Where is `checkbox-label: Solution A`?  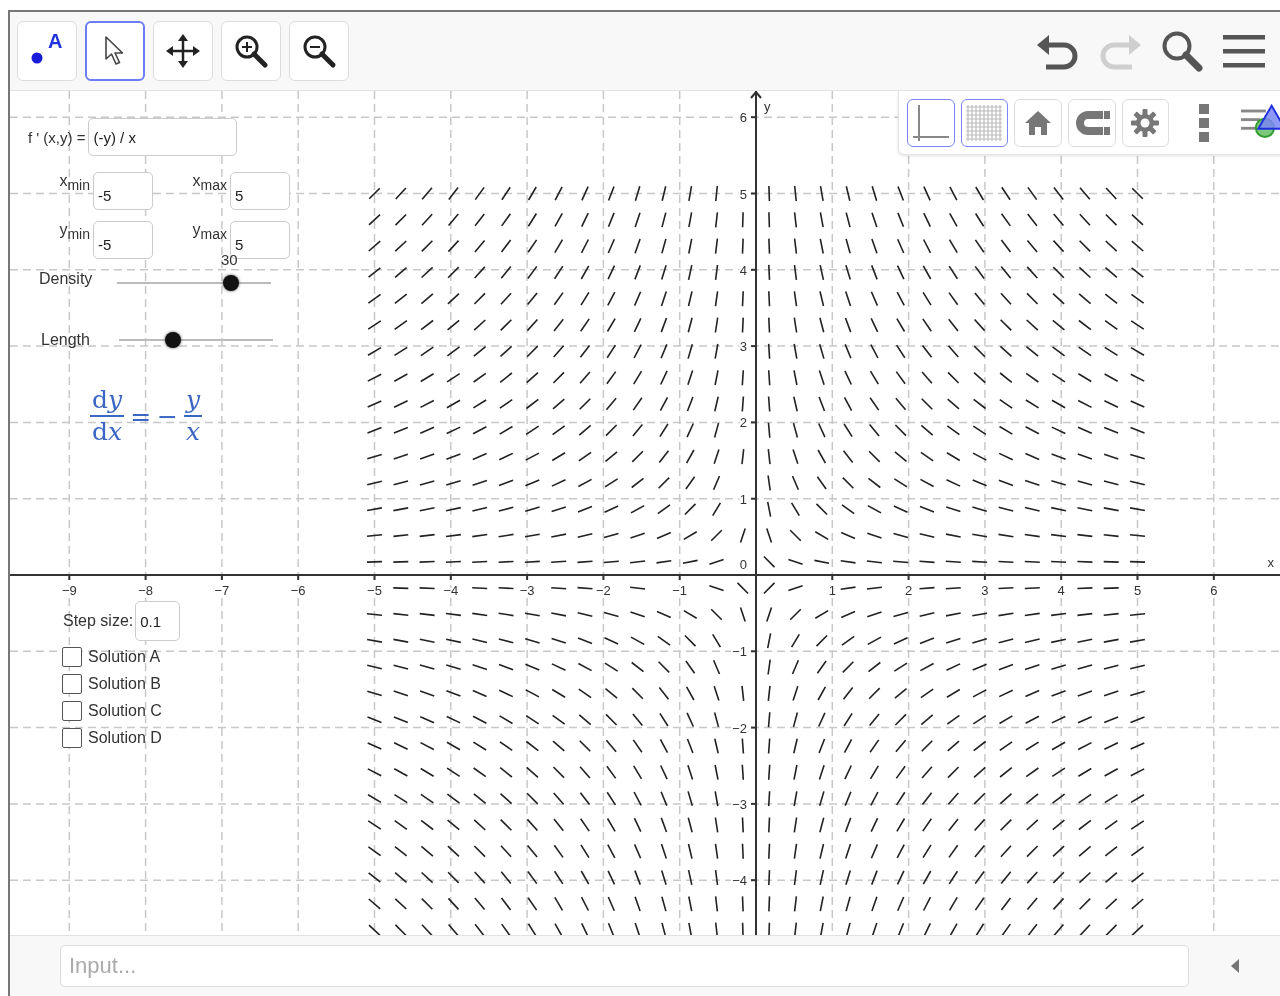
checkbox-label: Solution A is located at coordinates (124, 657).